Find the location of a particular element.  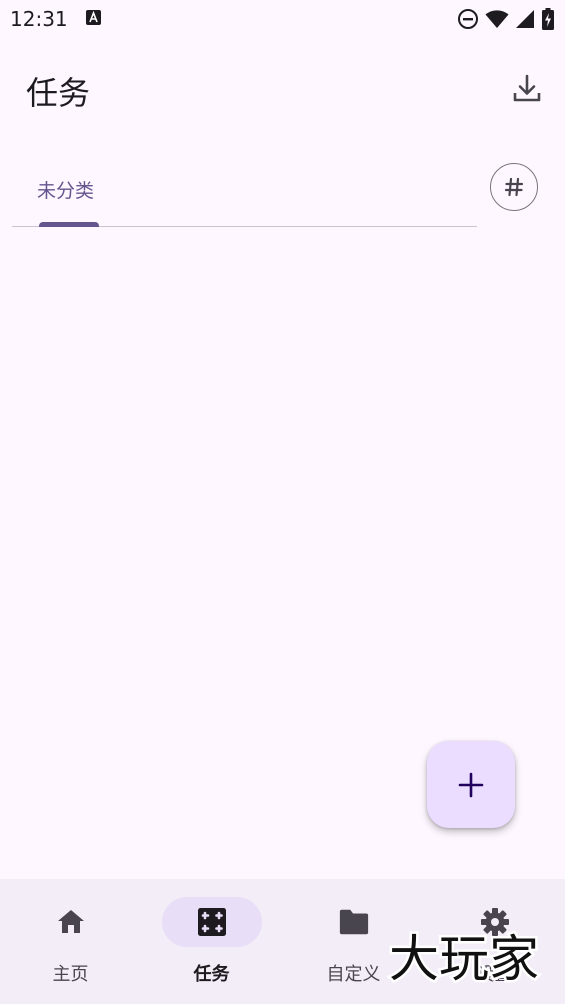

folder-icon is located at coordinates (354, 922).